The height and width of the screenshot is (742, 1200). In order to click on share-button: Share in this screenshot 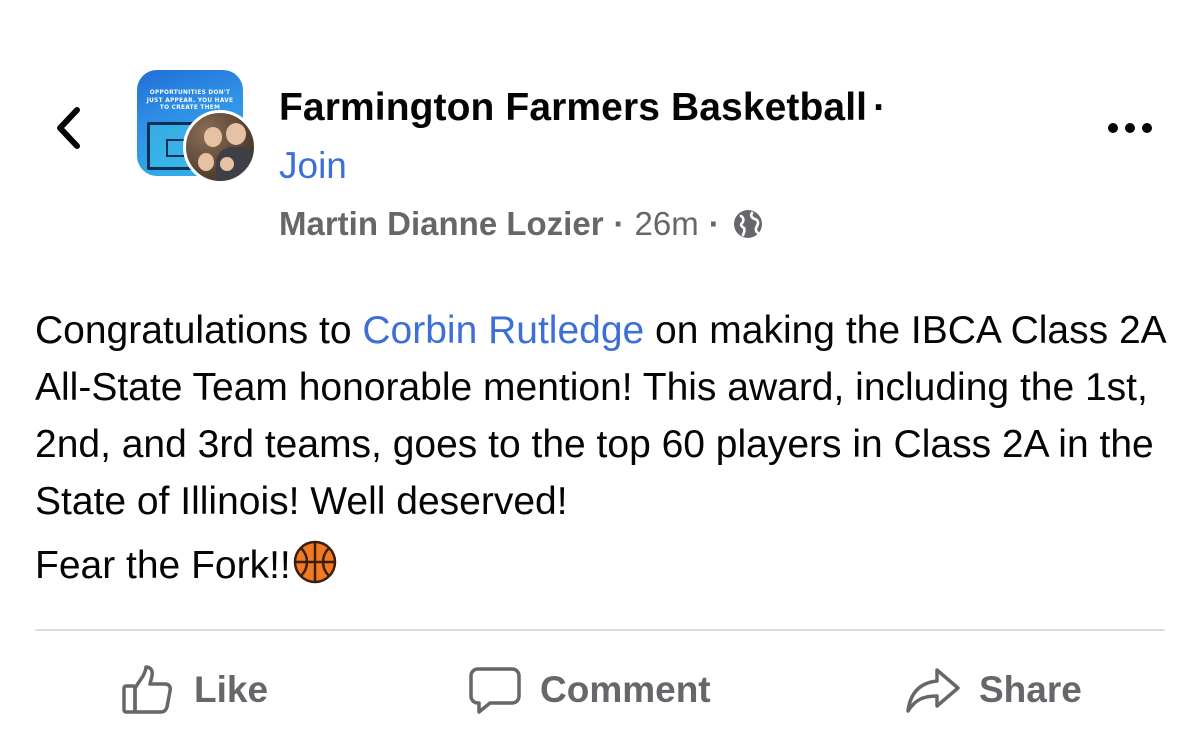, I will do `click(993, 690)`.